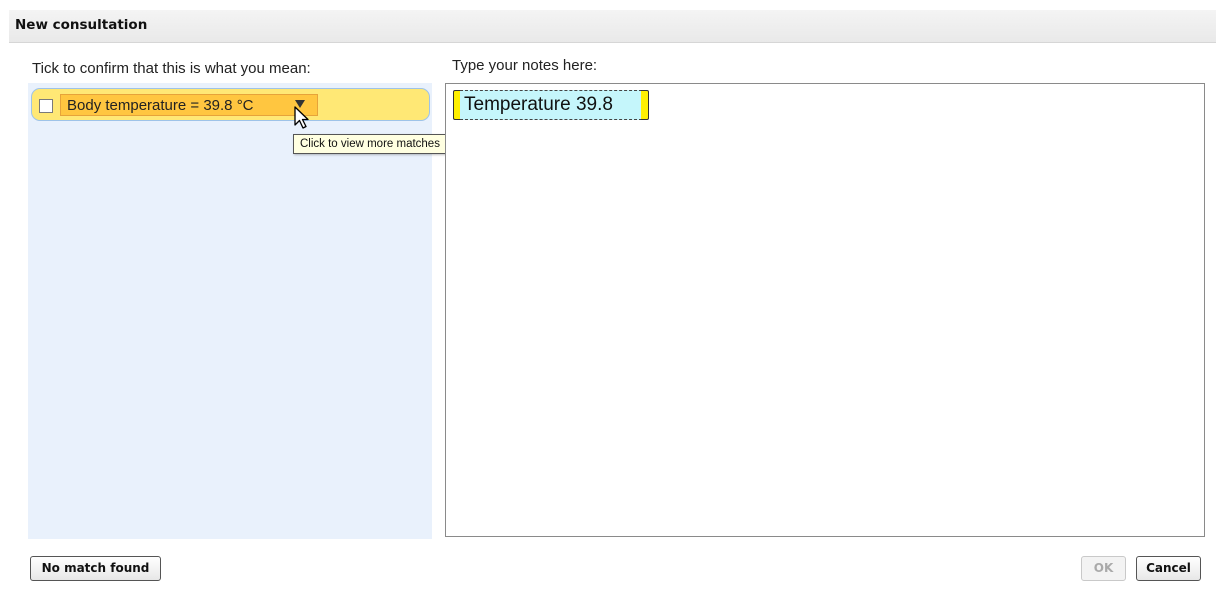  I want to click on note-phrase-text: Temperature 39.8, so click(538, 104).